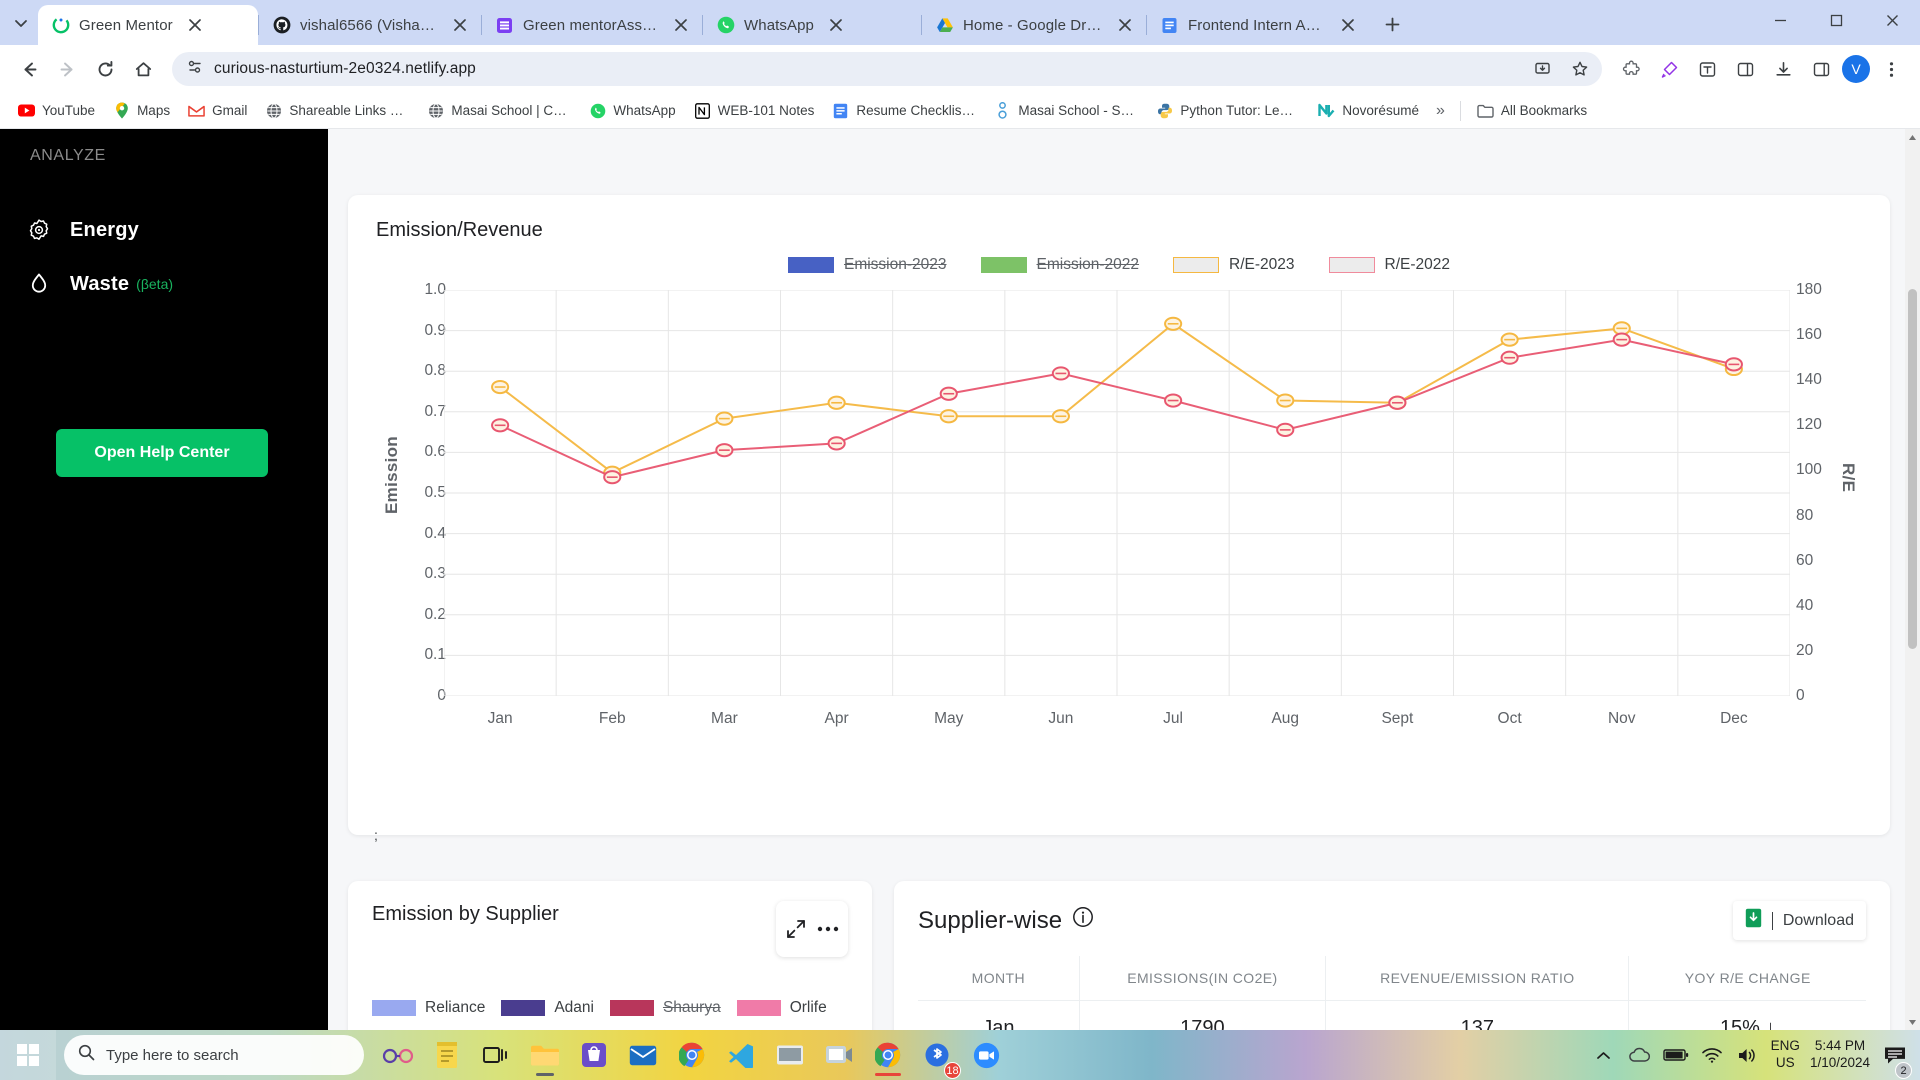  What do you see at coordinates (1034, 25) in the screenshot?
I see `browser-tab-drive: Home - Google Drive` at bounding box center [1034, 25].